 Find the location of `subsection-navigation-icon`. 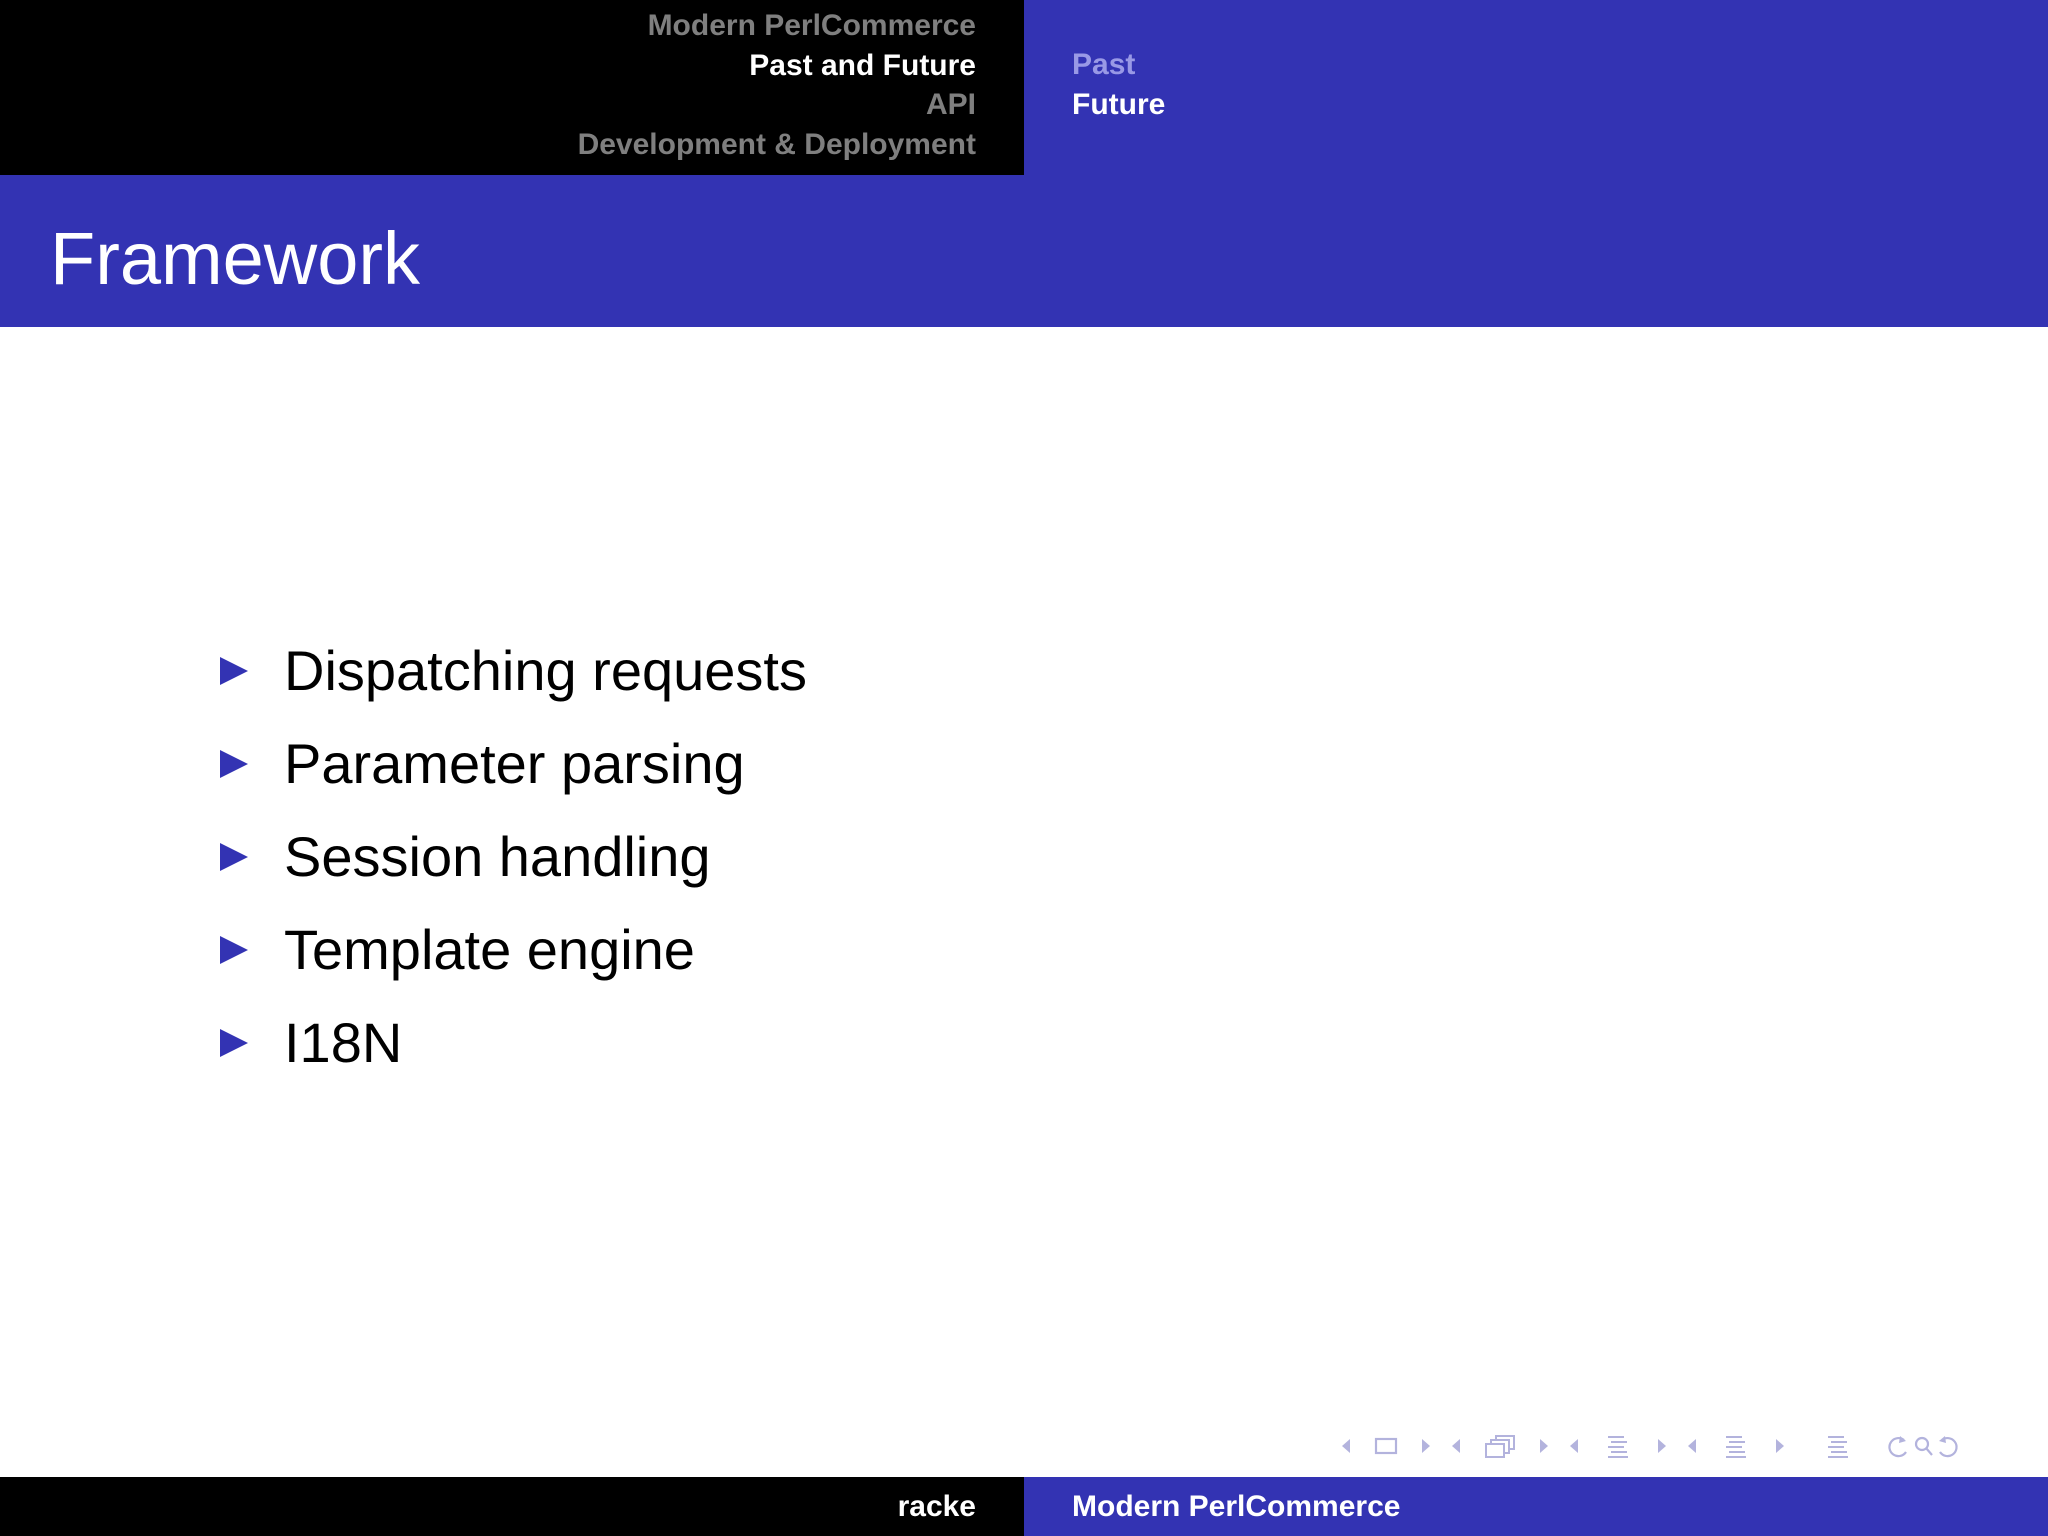

subsection-navigation-icon is located at coordinates (1621, 1446).